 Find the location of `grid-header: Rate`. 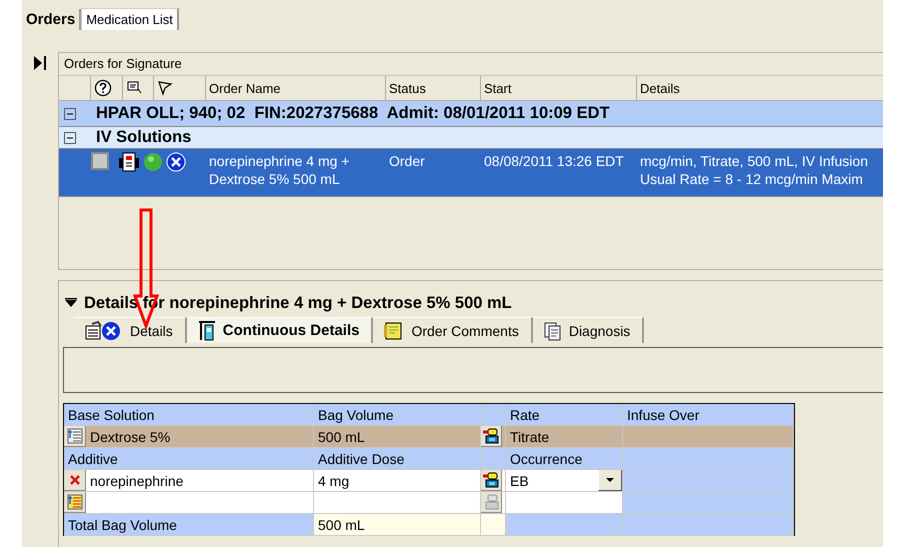

grid-header: Rate is located at coordinates (564, 415).